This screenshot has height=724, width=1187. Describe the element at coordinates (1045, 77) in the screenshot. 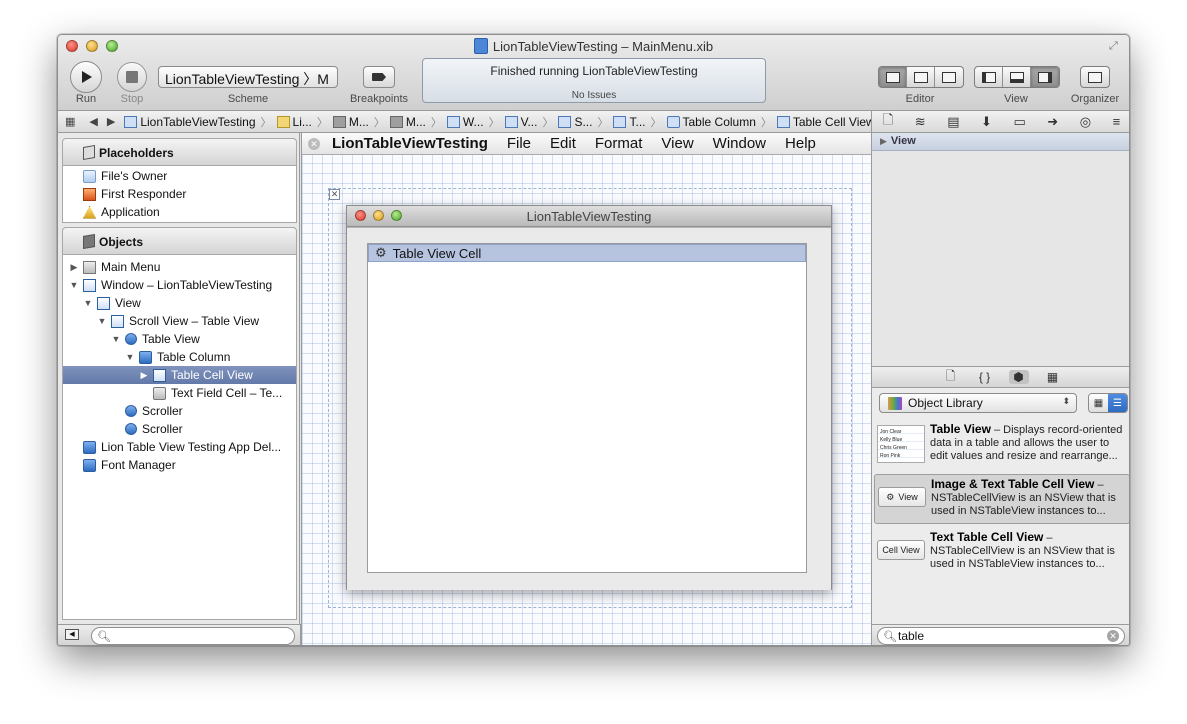

I see `utilities-toggle-button` at that location.